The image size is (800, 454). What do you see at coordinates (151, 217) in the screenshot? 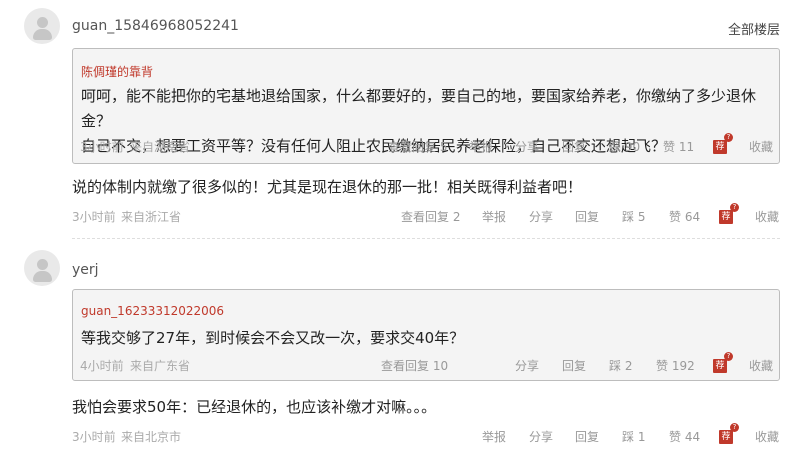
I see `post-location: 来自浙江省` at bounding box center [151, 217].